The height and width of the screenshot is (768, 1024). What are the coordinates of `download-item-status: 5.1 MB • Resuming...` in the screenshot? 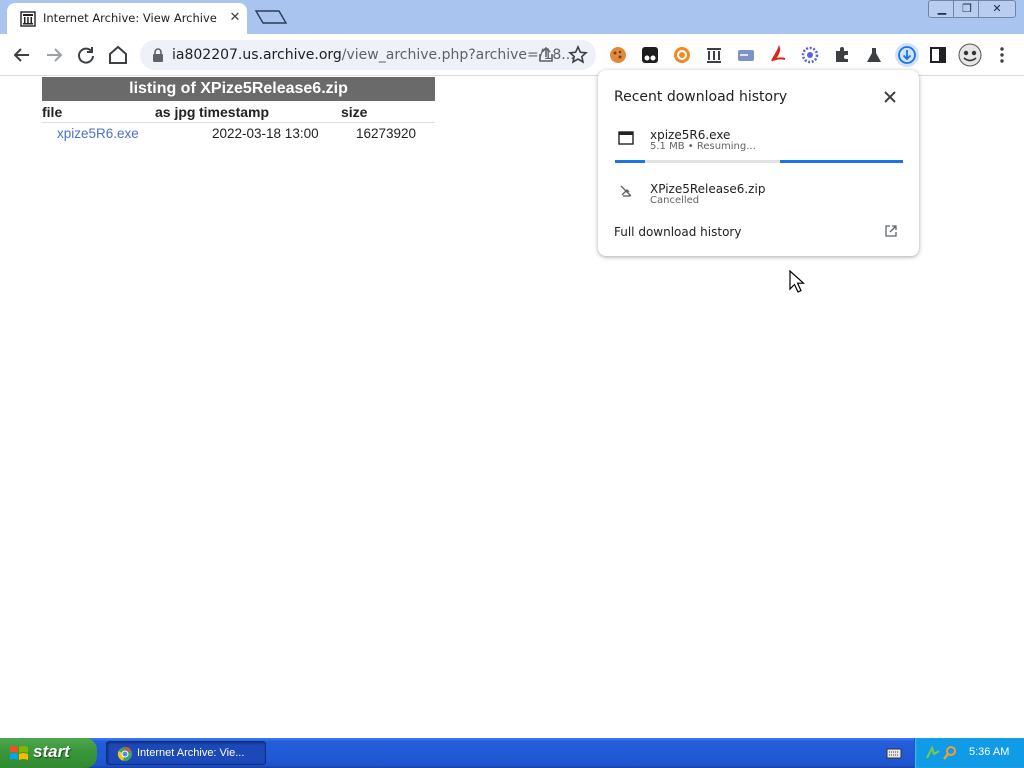 It's located at (703, 146).